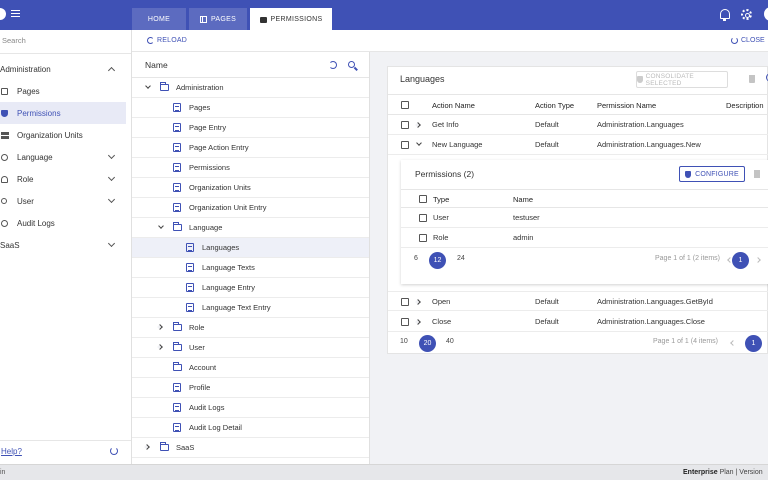 The width and height of the screenshot is (768, 480). Describe the element at coordinates (766, 14) in the screenshot. I see `avatar` at that location.